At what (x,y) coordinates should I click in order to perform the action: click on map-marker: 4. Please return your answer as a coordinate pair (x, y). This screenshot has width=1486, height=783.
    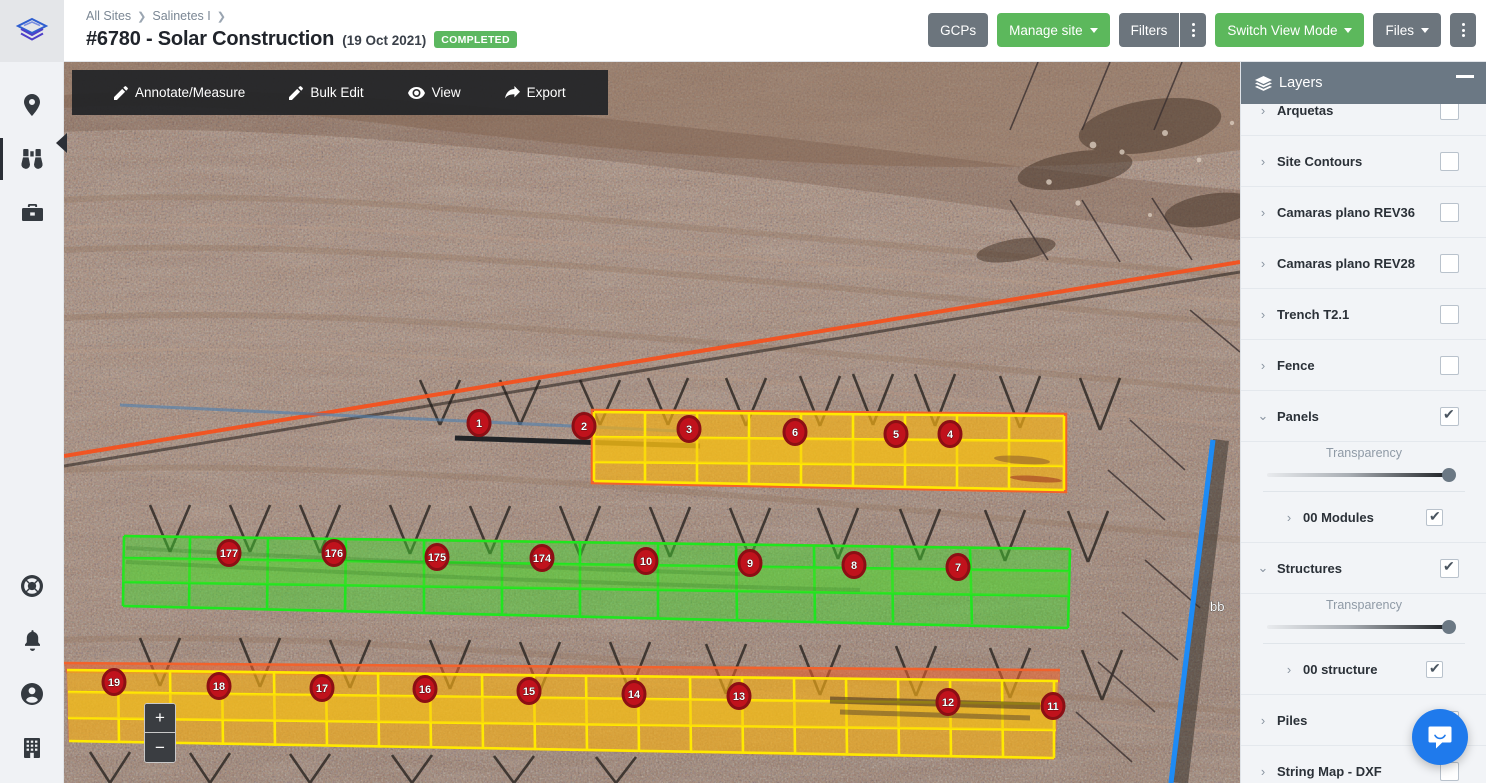
    Looking at the image, I should click on (950, 434).